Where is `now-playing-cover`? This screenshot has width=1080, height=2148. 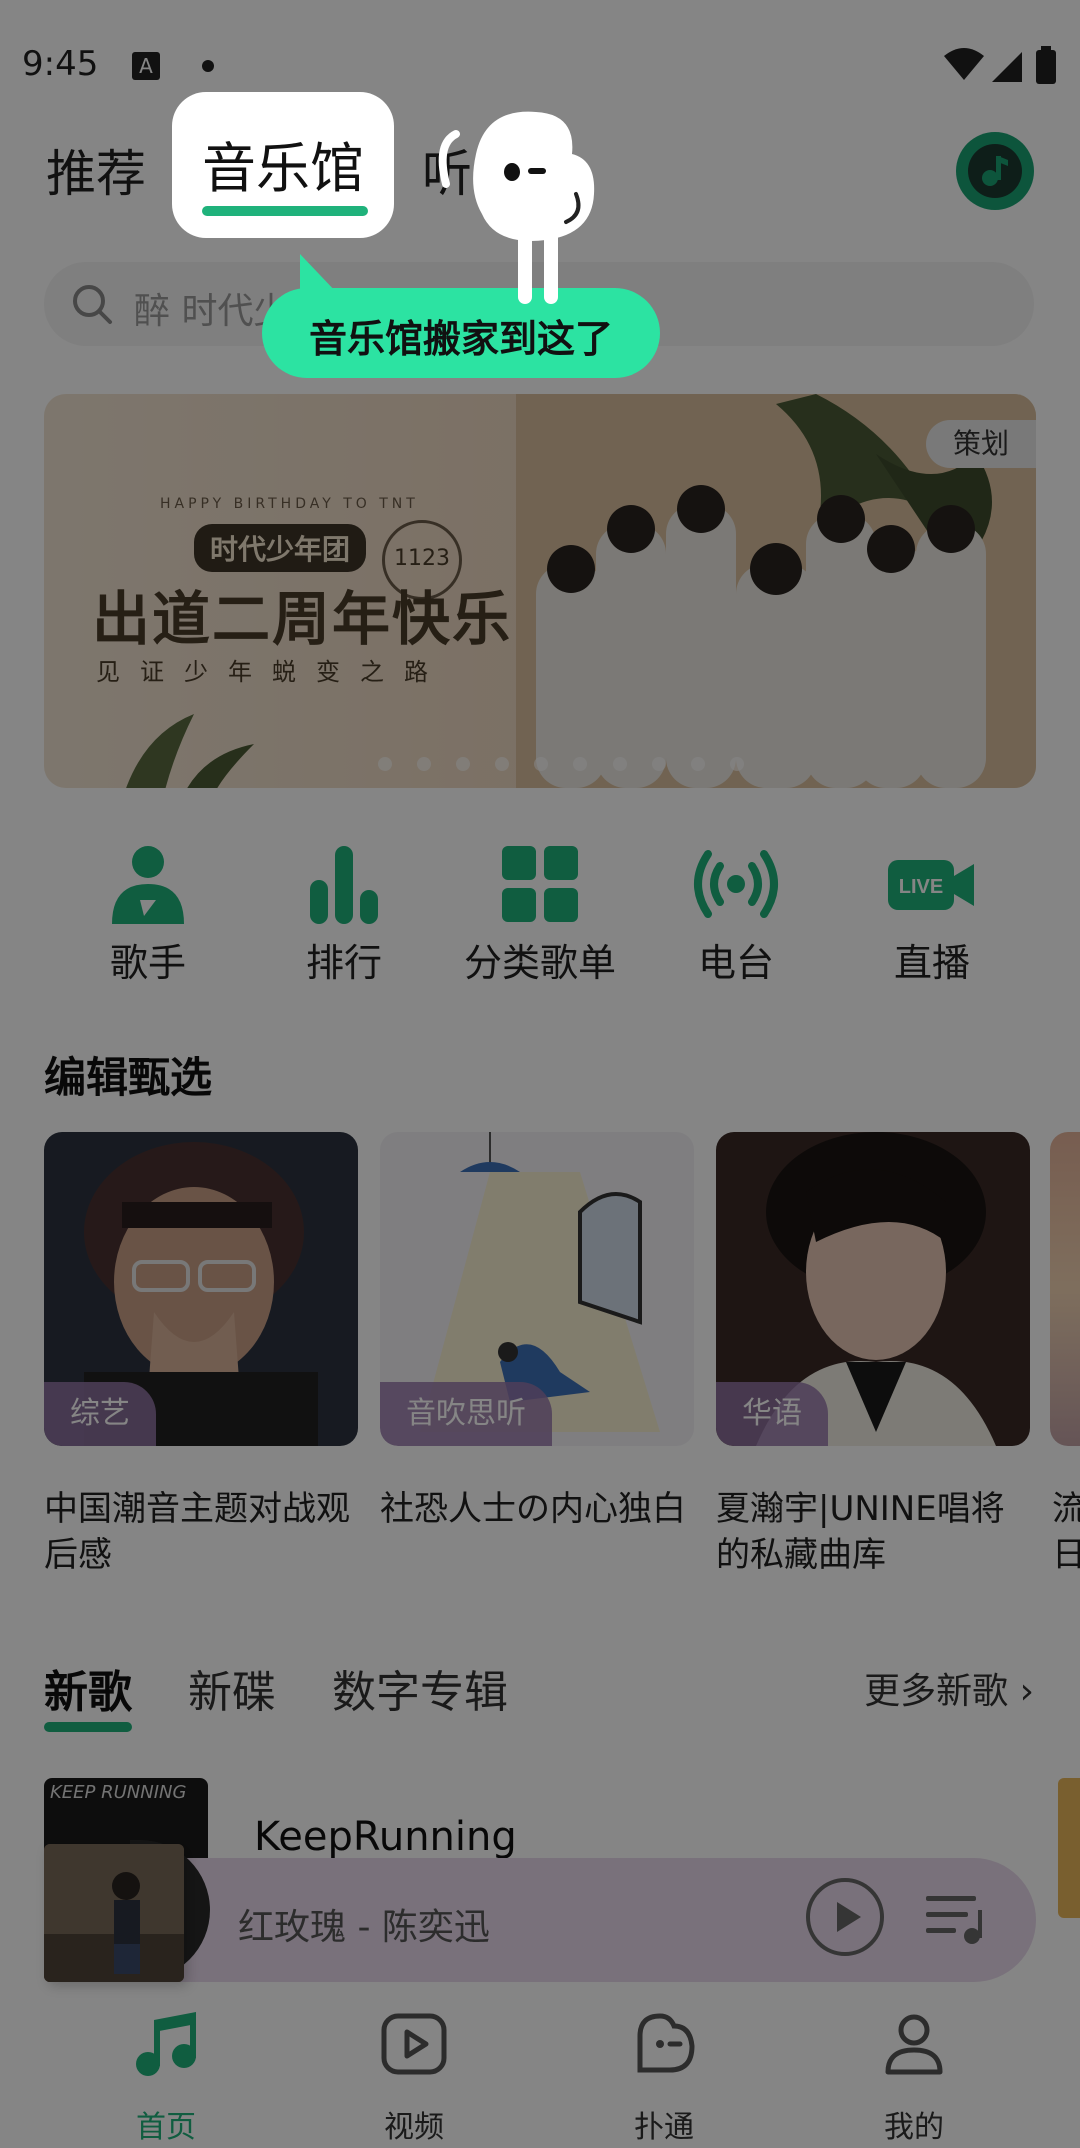 now-playing-cover is located at coordinates (114, 1913).